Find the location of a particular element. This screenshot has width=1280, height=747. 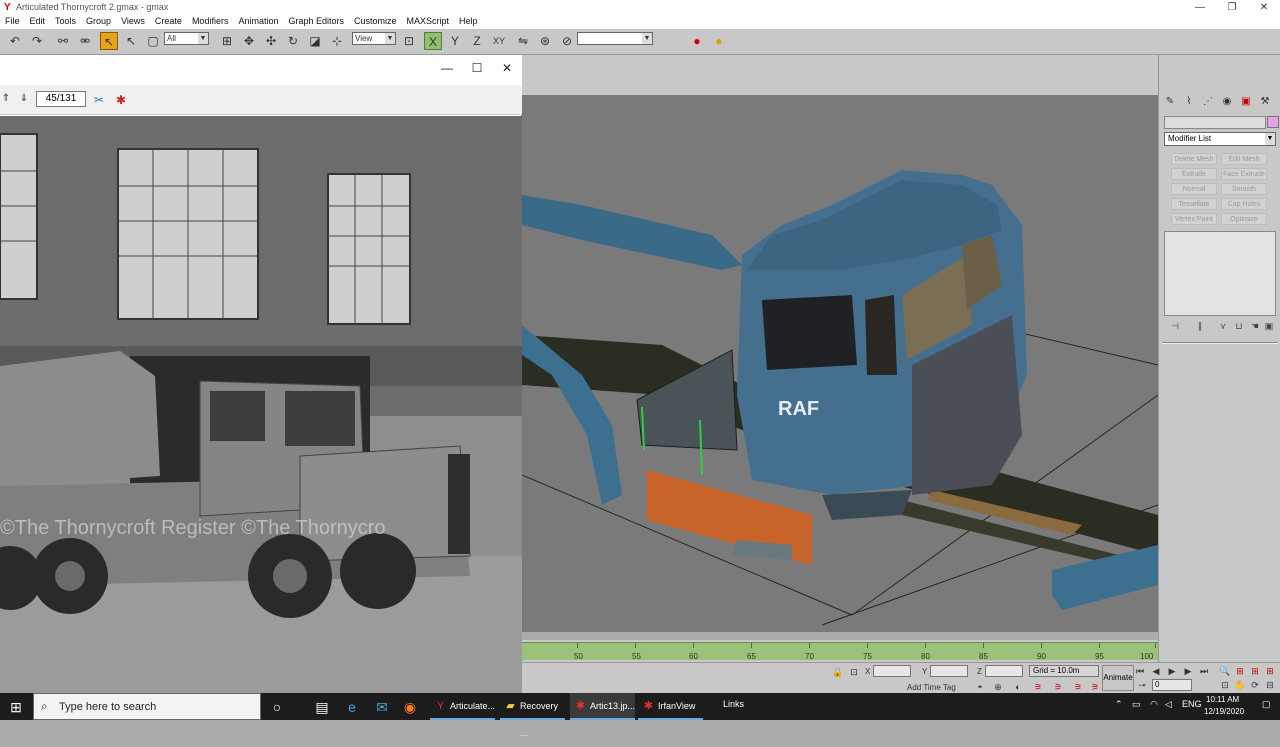

object-name-field is located at coordinates (1215, 122).